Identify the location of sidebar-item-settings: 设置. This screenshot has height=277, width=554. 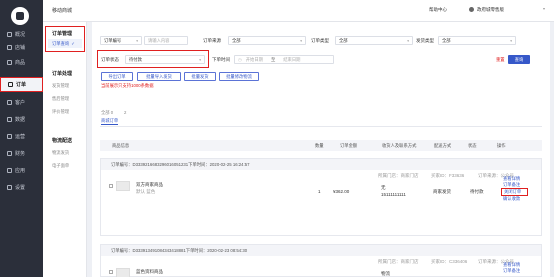
(21, 187).